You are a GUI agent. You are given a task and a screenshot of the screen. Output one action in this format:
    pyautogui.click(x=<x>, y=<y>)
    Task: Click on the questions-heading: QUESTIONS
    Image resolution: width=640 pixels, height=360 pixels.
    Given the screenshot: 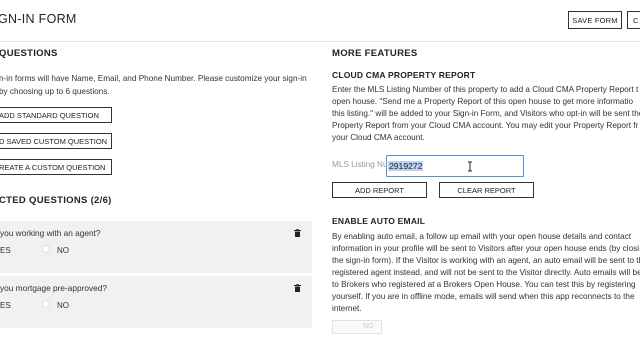 What is the action you would take?
    pyautogui.click(x=29, y=53)
    